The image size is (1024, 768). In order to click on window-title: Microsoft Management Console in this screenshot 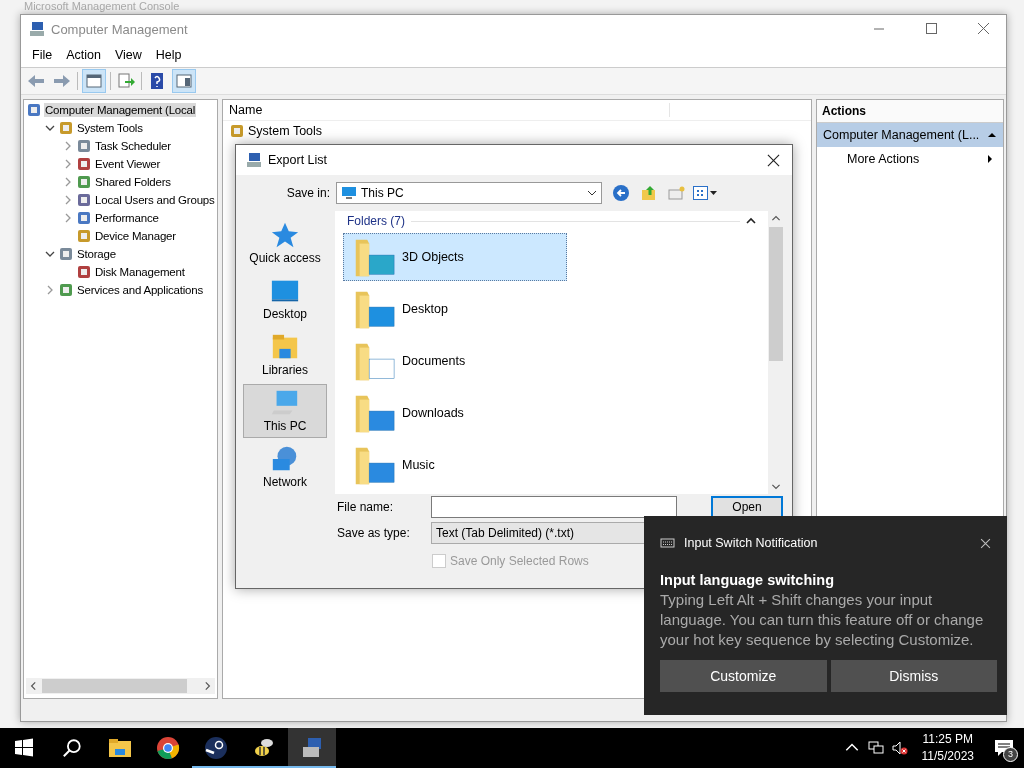, I will do `click(102, 6)`.